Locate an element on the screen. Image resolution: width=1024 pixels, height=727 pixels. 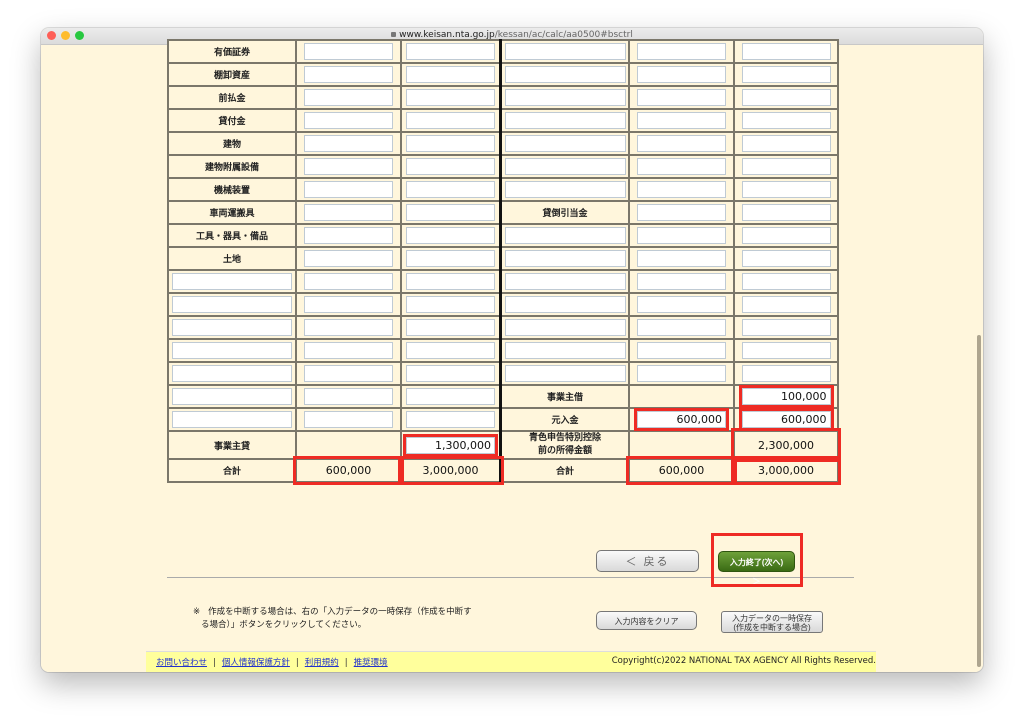
capital-opening-input: 600,000 is located at coordinates (681, 419).